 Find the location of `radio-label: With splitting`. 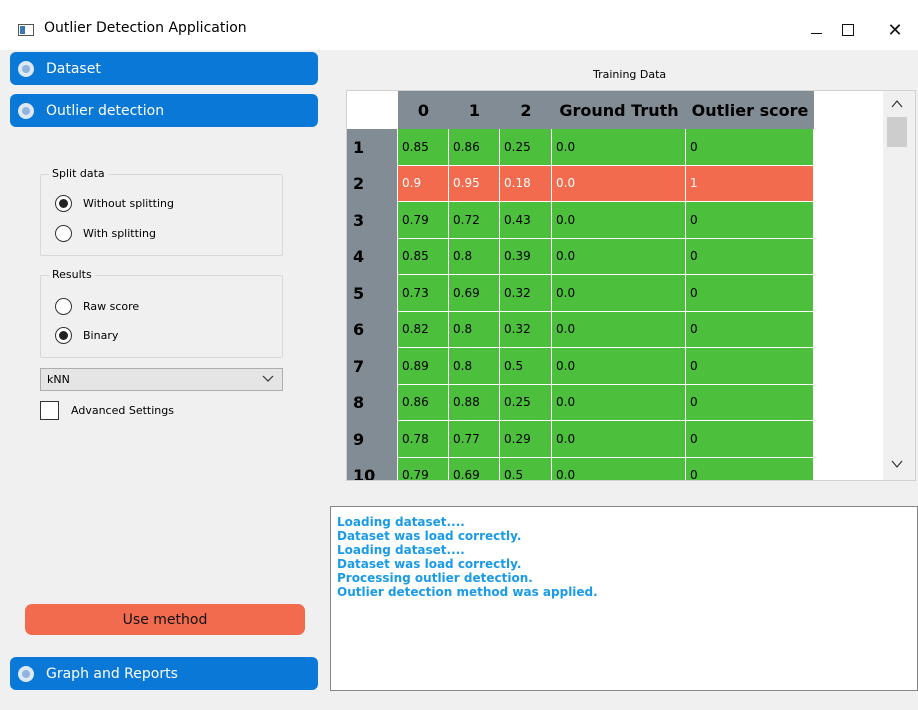

radio-label: With splitting is located at coordinates (119, 233).